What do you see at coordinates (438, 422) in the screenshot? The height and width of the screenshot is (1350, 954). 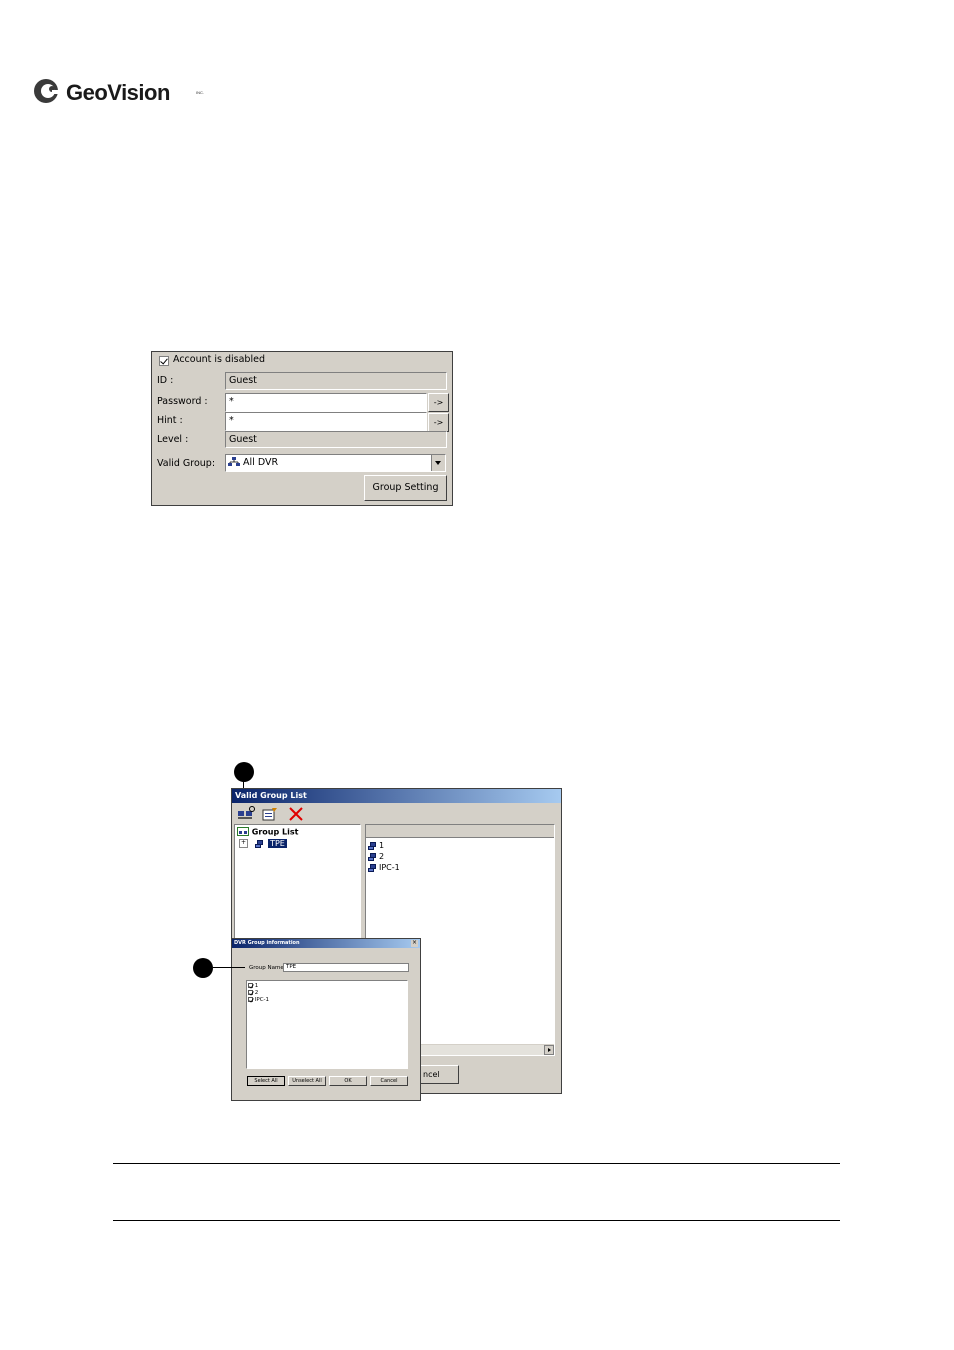 I see `hint-arrow-button: ->` at bounding box center [438, 422].